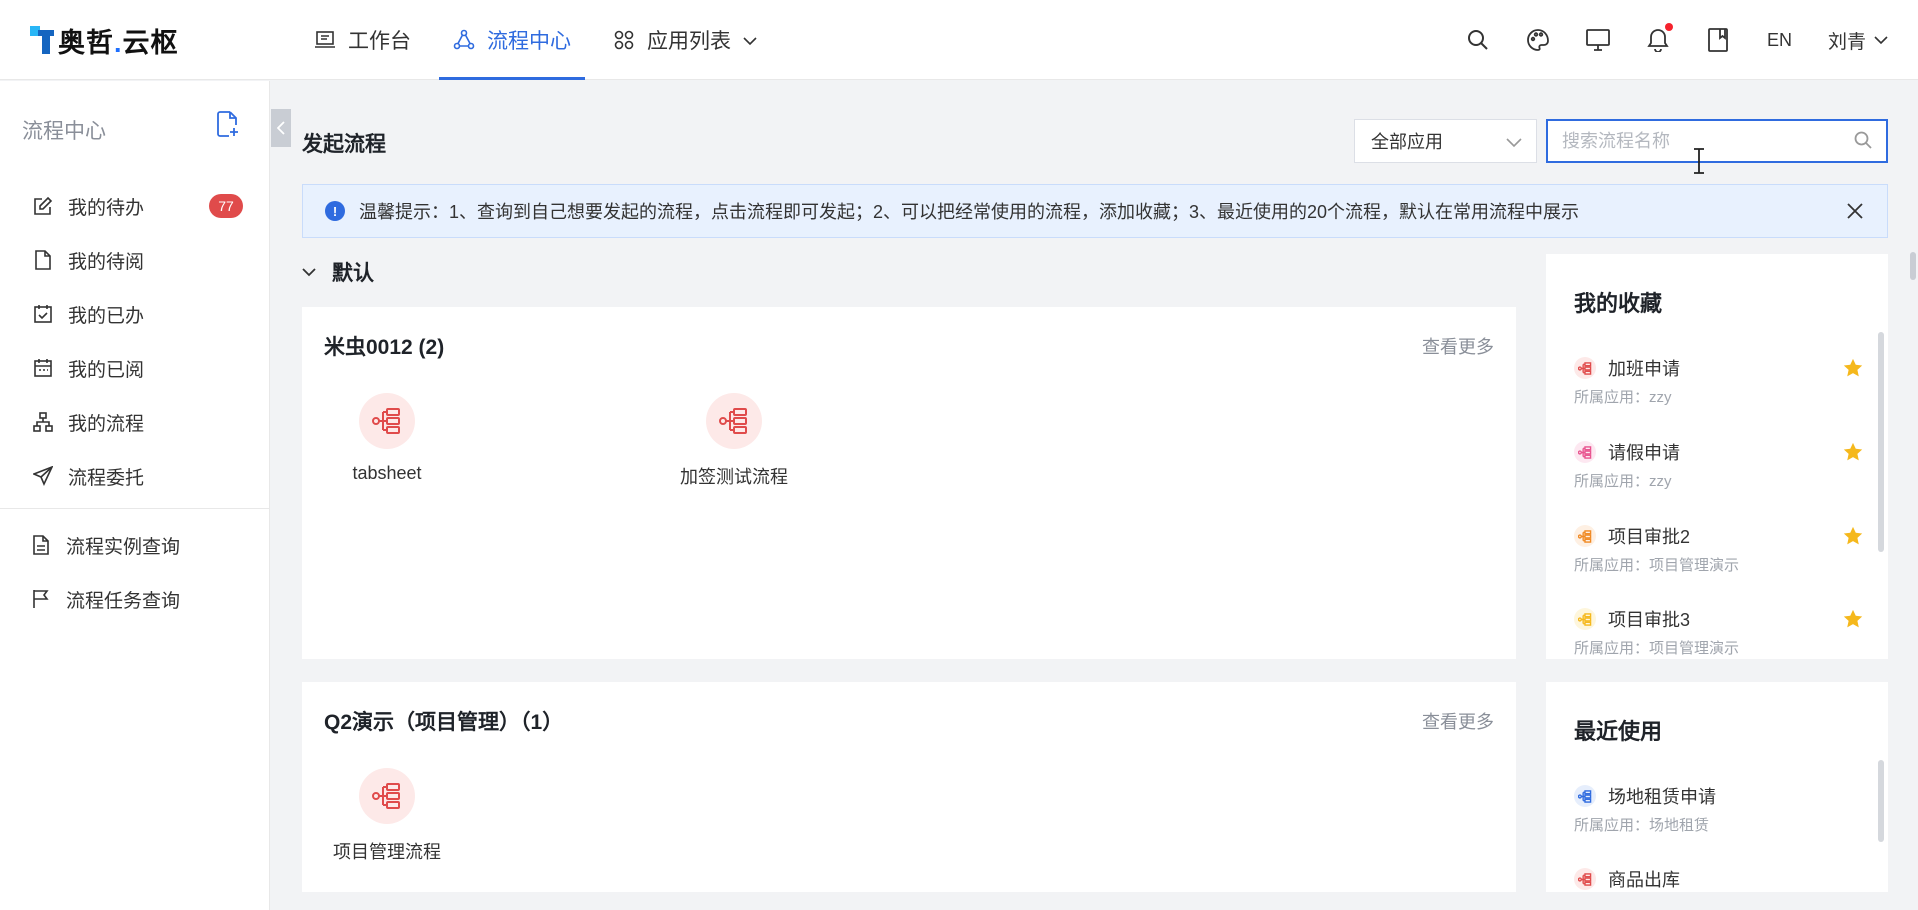  Describe the element at coordinates (1662, 797) in the screenshot. I see `recent-name: 场地租赁申请` at that location.